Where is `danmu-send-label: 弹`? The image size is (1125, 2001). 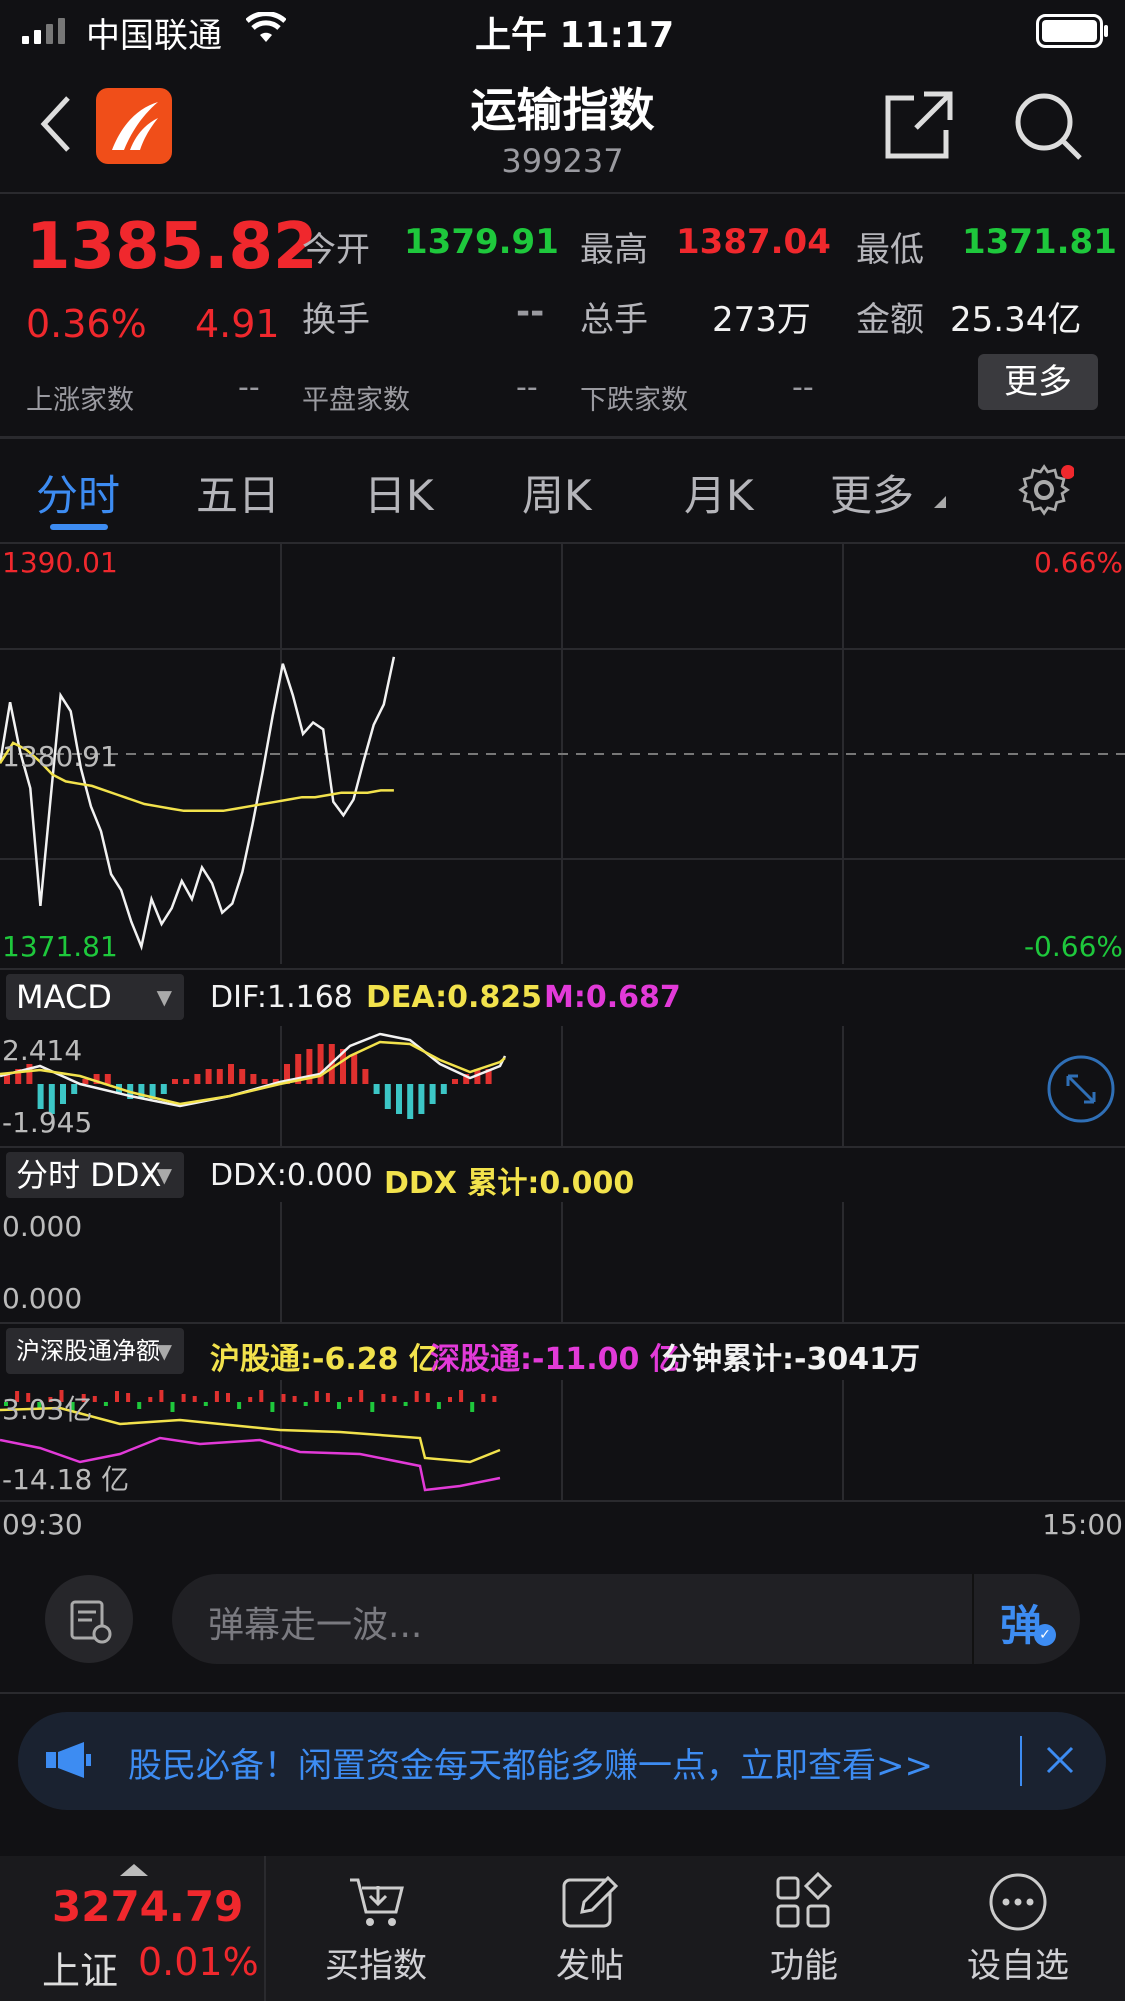 danmu-send-label: 弹 is located at coordinates (1021, 1625).